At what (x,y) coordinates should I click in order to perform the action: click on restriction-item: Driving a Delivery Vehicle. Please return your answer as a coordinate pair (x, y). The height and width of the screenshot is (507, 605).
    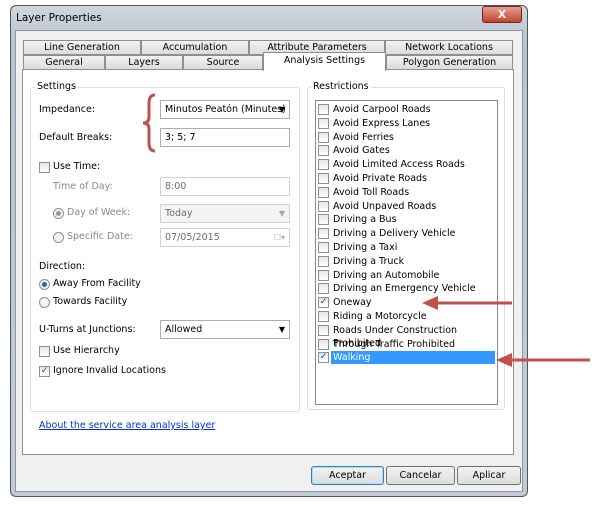
    Looking at the image, I should click on (406, 233).